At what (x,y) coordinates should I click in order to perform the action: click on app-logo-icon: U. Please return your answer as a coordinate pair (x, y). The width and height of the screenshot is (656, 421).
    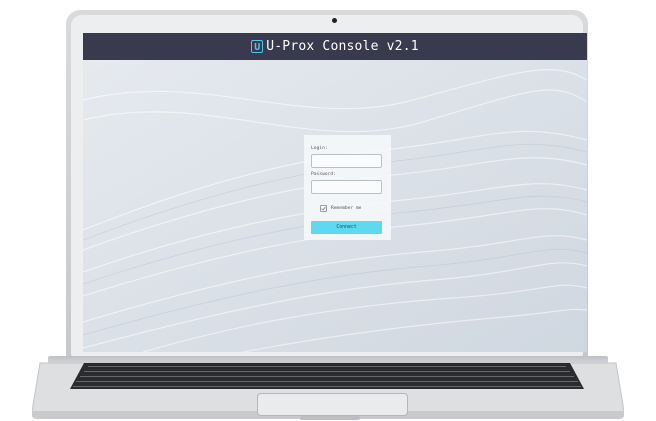
    Looking at the image, I should click on (257, 46).